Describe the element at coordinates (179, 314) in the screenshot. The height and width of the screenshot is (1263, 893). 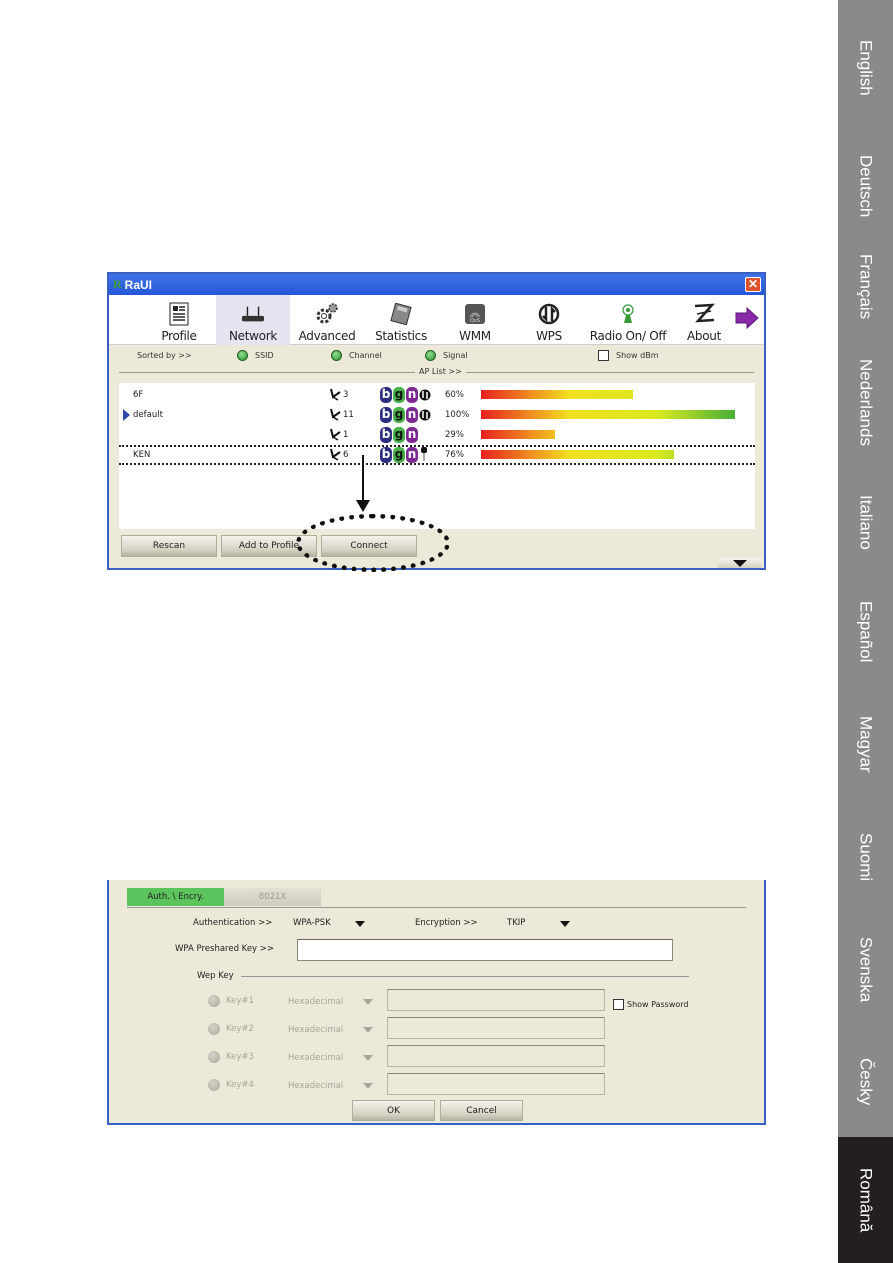
I see `profile-icon` at that location.